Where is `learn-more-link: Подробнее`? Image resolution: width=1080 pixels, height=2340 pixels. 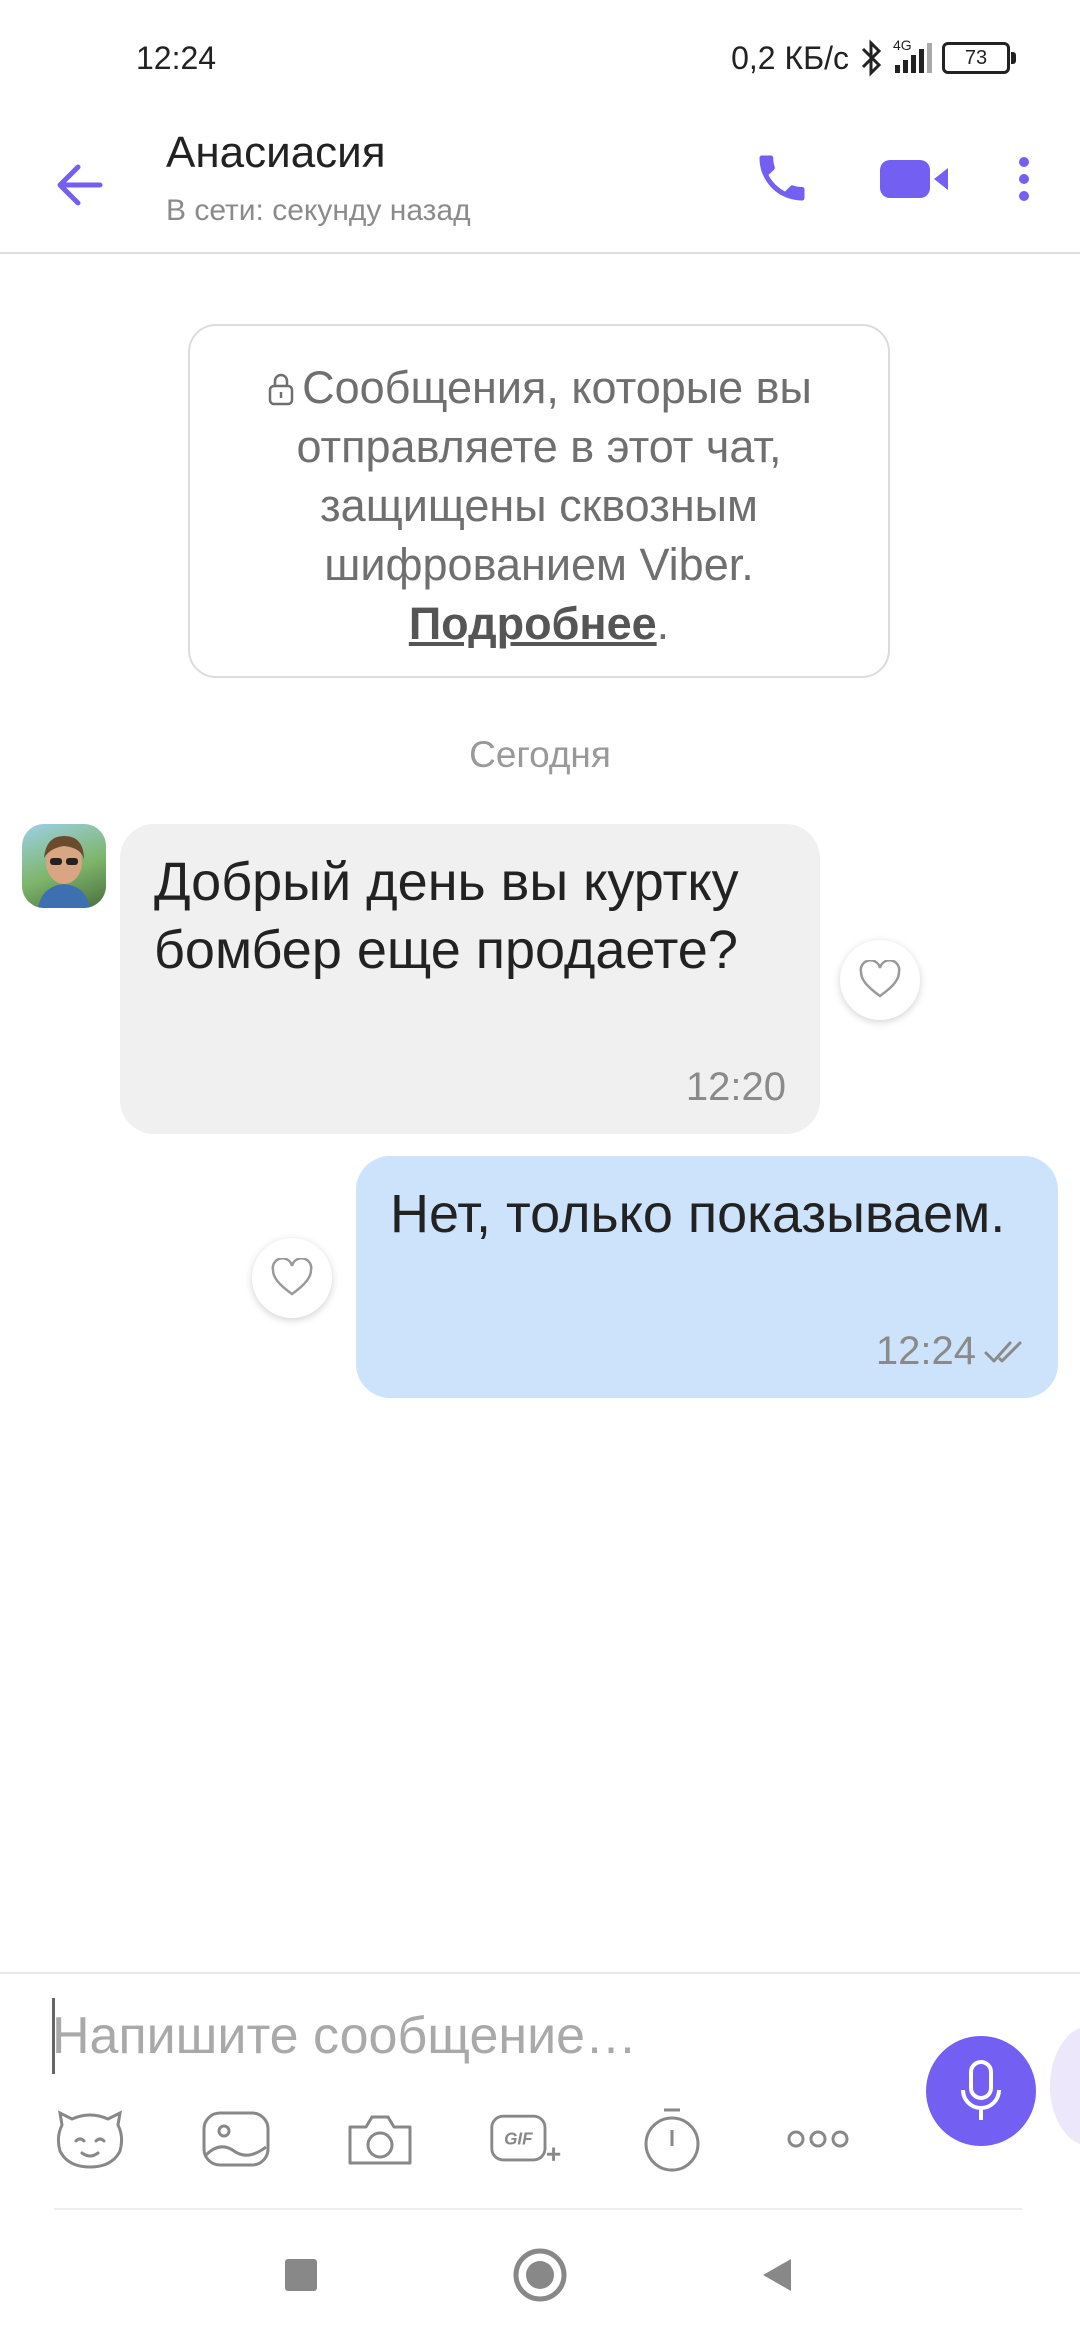 learn-more-link: Подробнее is located at coordinates (533, 623).